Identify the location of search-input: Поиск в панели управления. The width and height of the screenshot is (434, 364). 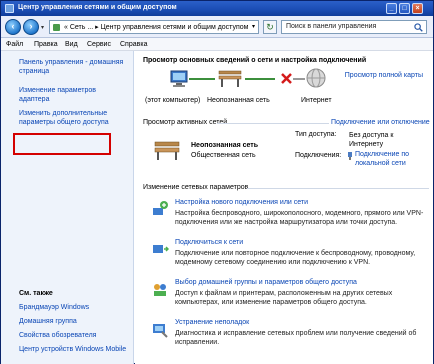
(354, 27).